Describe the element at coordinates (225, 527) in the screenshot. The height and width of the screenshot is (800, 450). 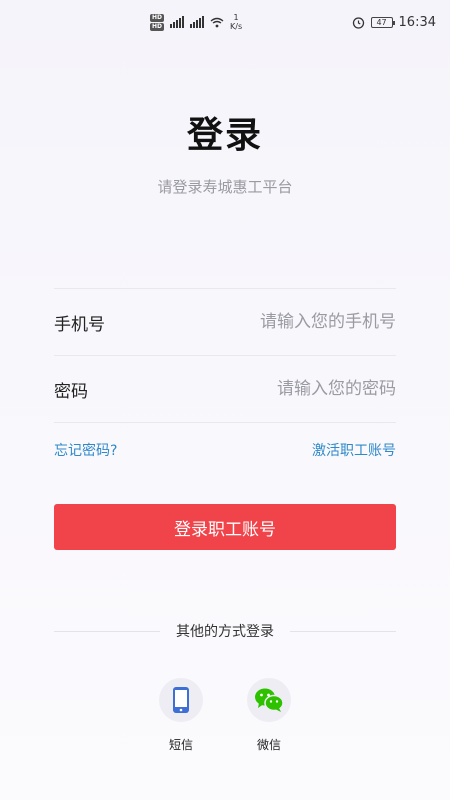
I see `login-button: 登录职工账号` at that location.